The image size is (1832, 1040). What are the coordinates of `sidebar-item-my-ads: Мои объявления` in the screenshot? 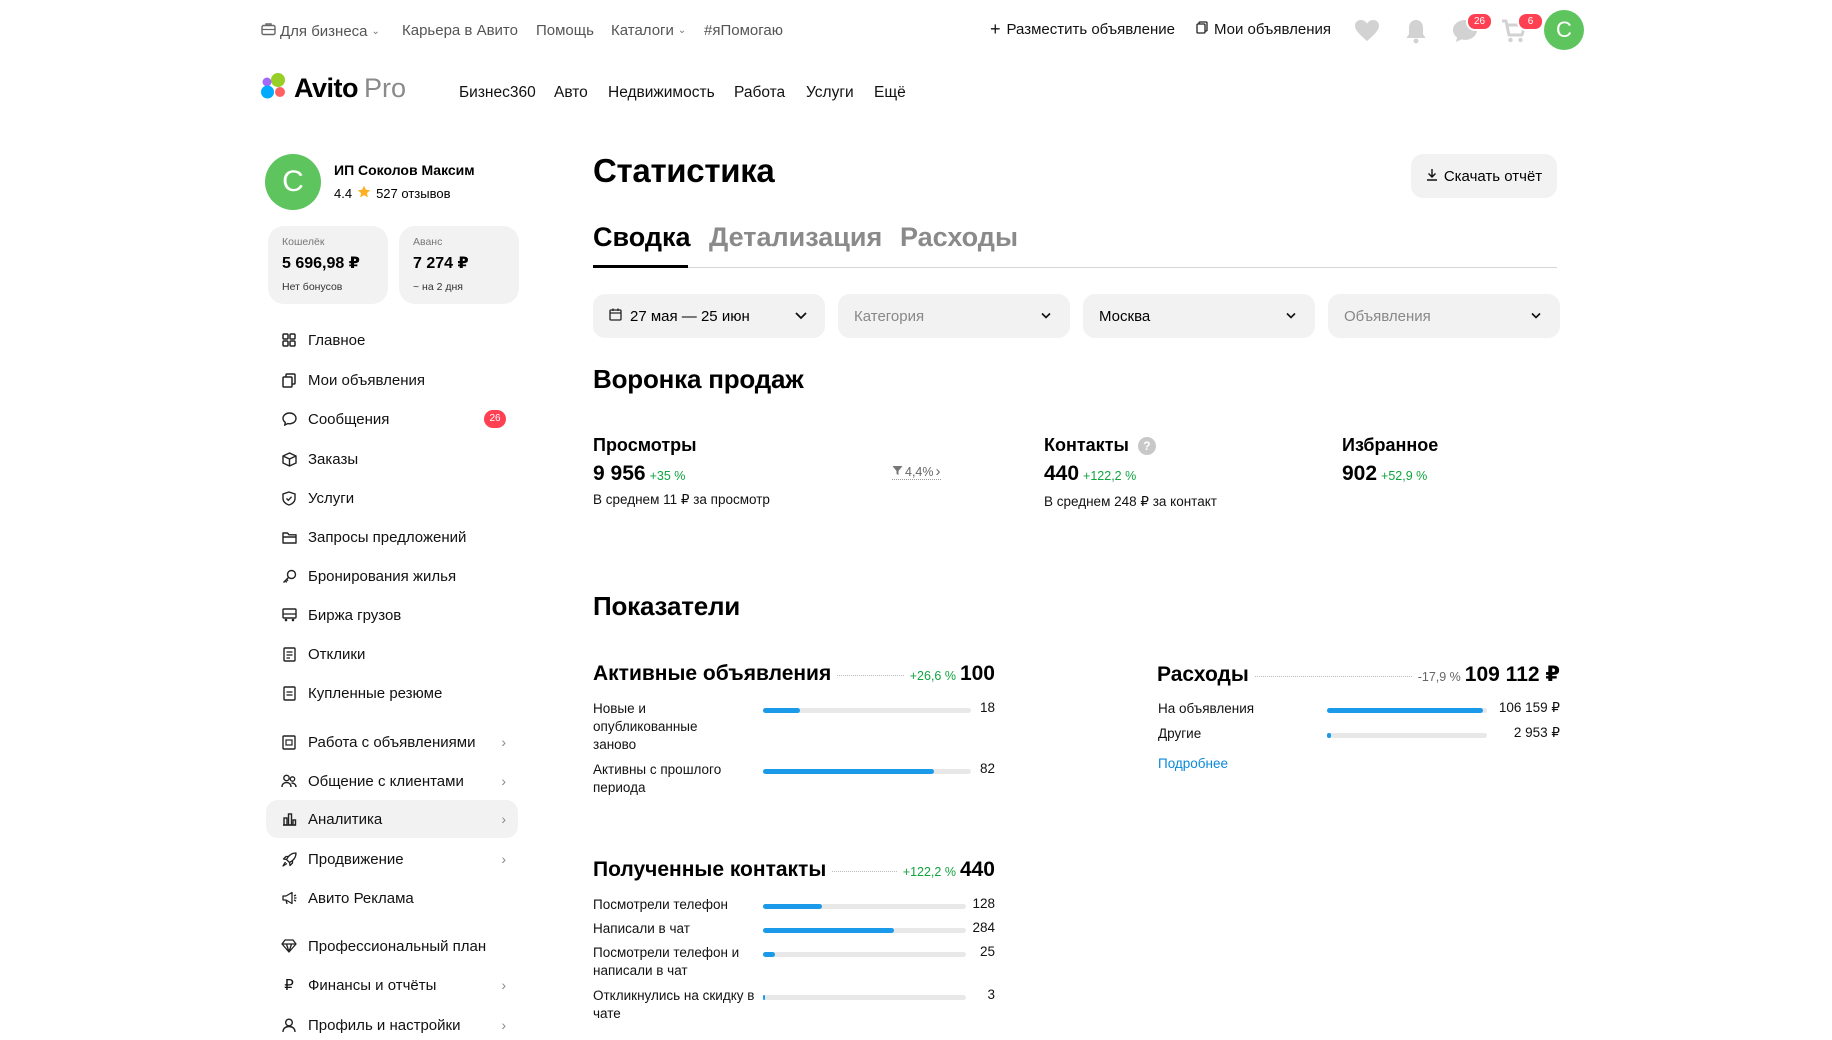 It's located at (392, 380).